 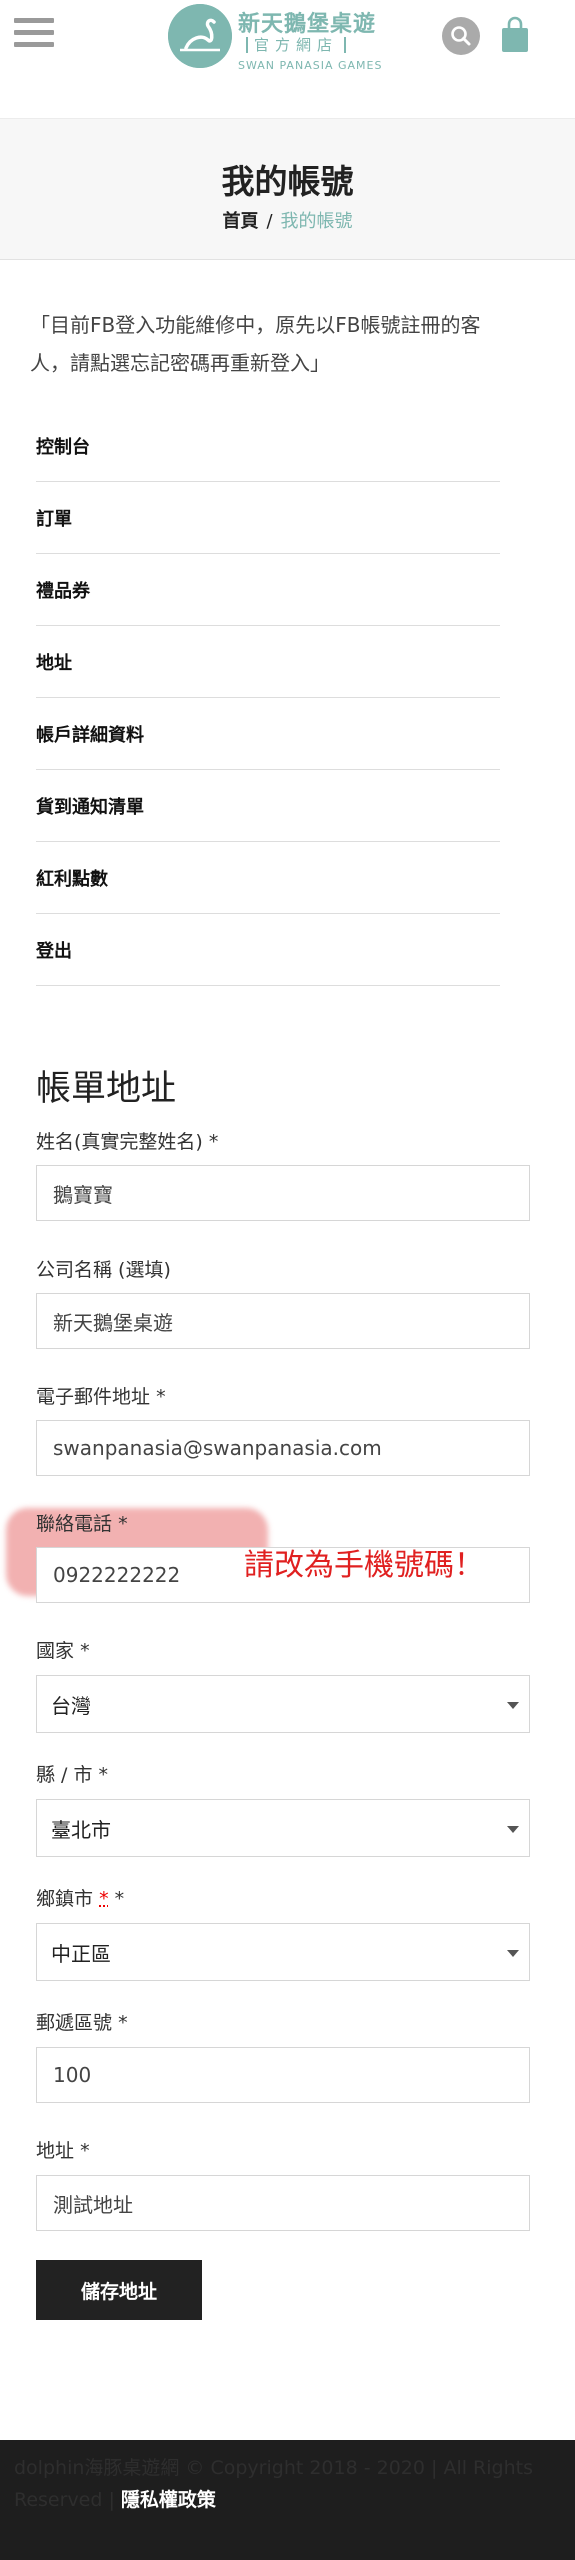 I want to click on logo-name: 新天鵝堡桌遊, so click(x=307, y=24).